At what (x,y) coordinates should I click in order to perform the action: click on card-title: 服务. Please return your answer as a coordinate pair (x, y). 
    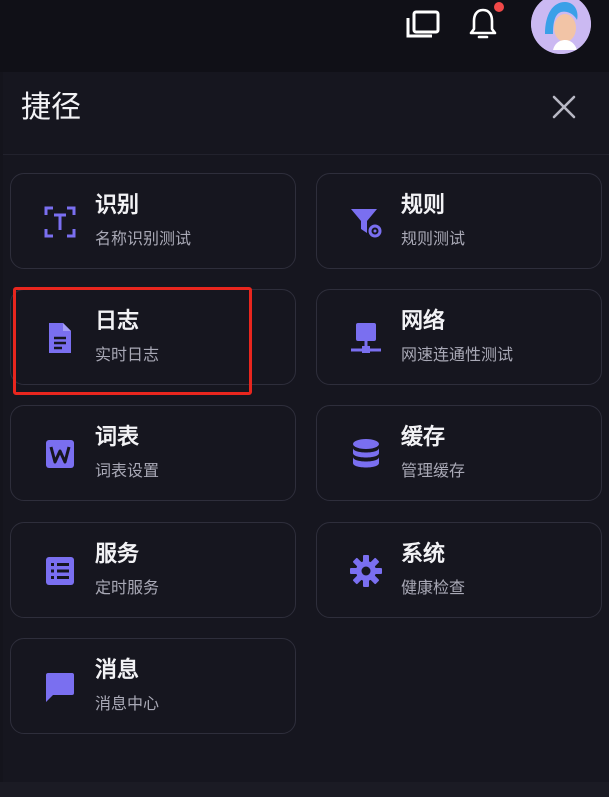
    Looking at the image, I should click on (117, 554).